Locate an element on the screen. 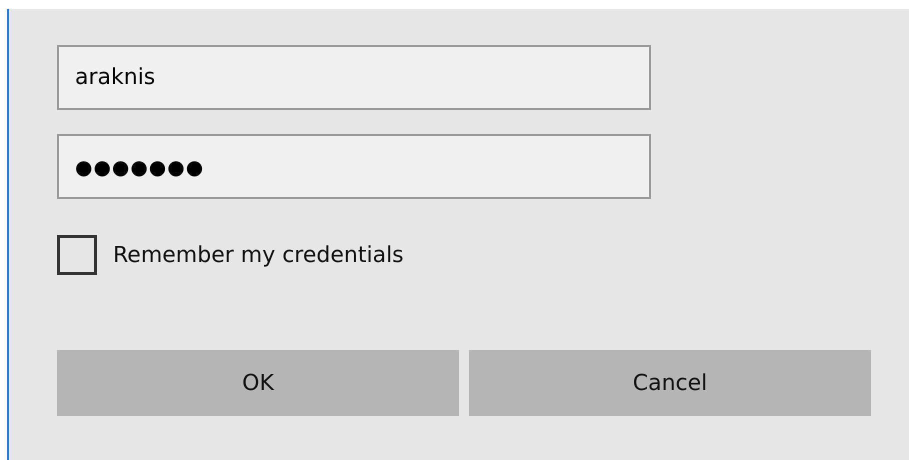 The height and width of the screenshot is (460, 909). checkbox is located at coordinates (77, 255).